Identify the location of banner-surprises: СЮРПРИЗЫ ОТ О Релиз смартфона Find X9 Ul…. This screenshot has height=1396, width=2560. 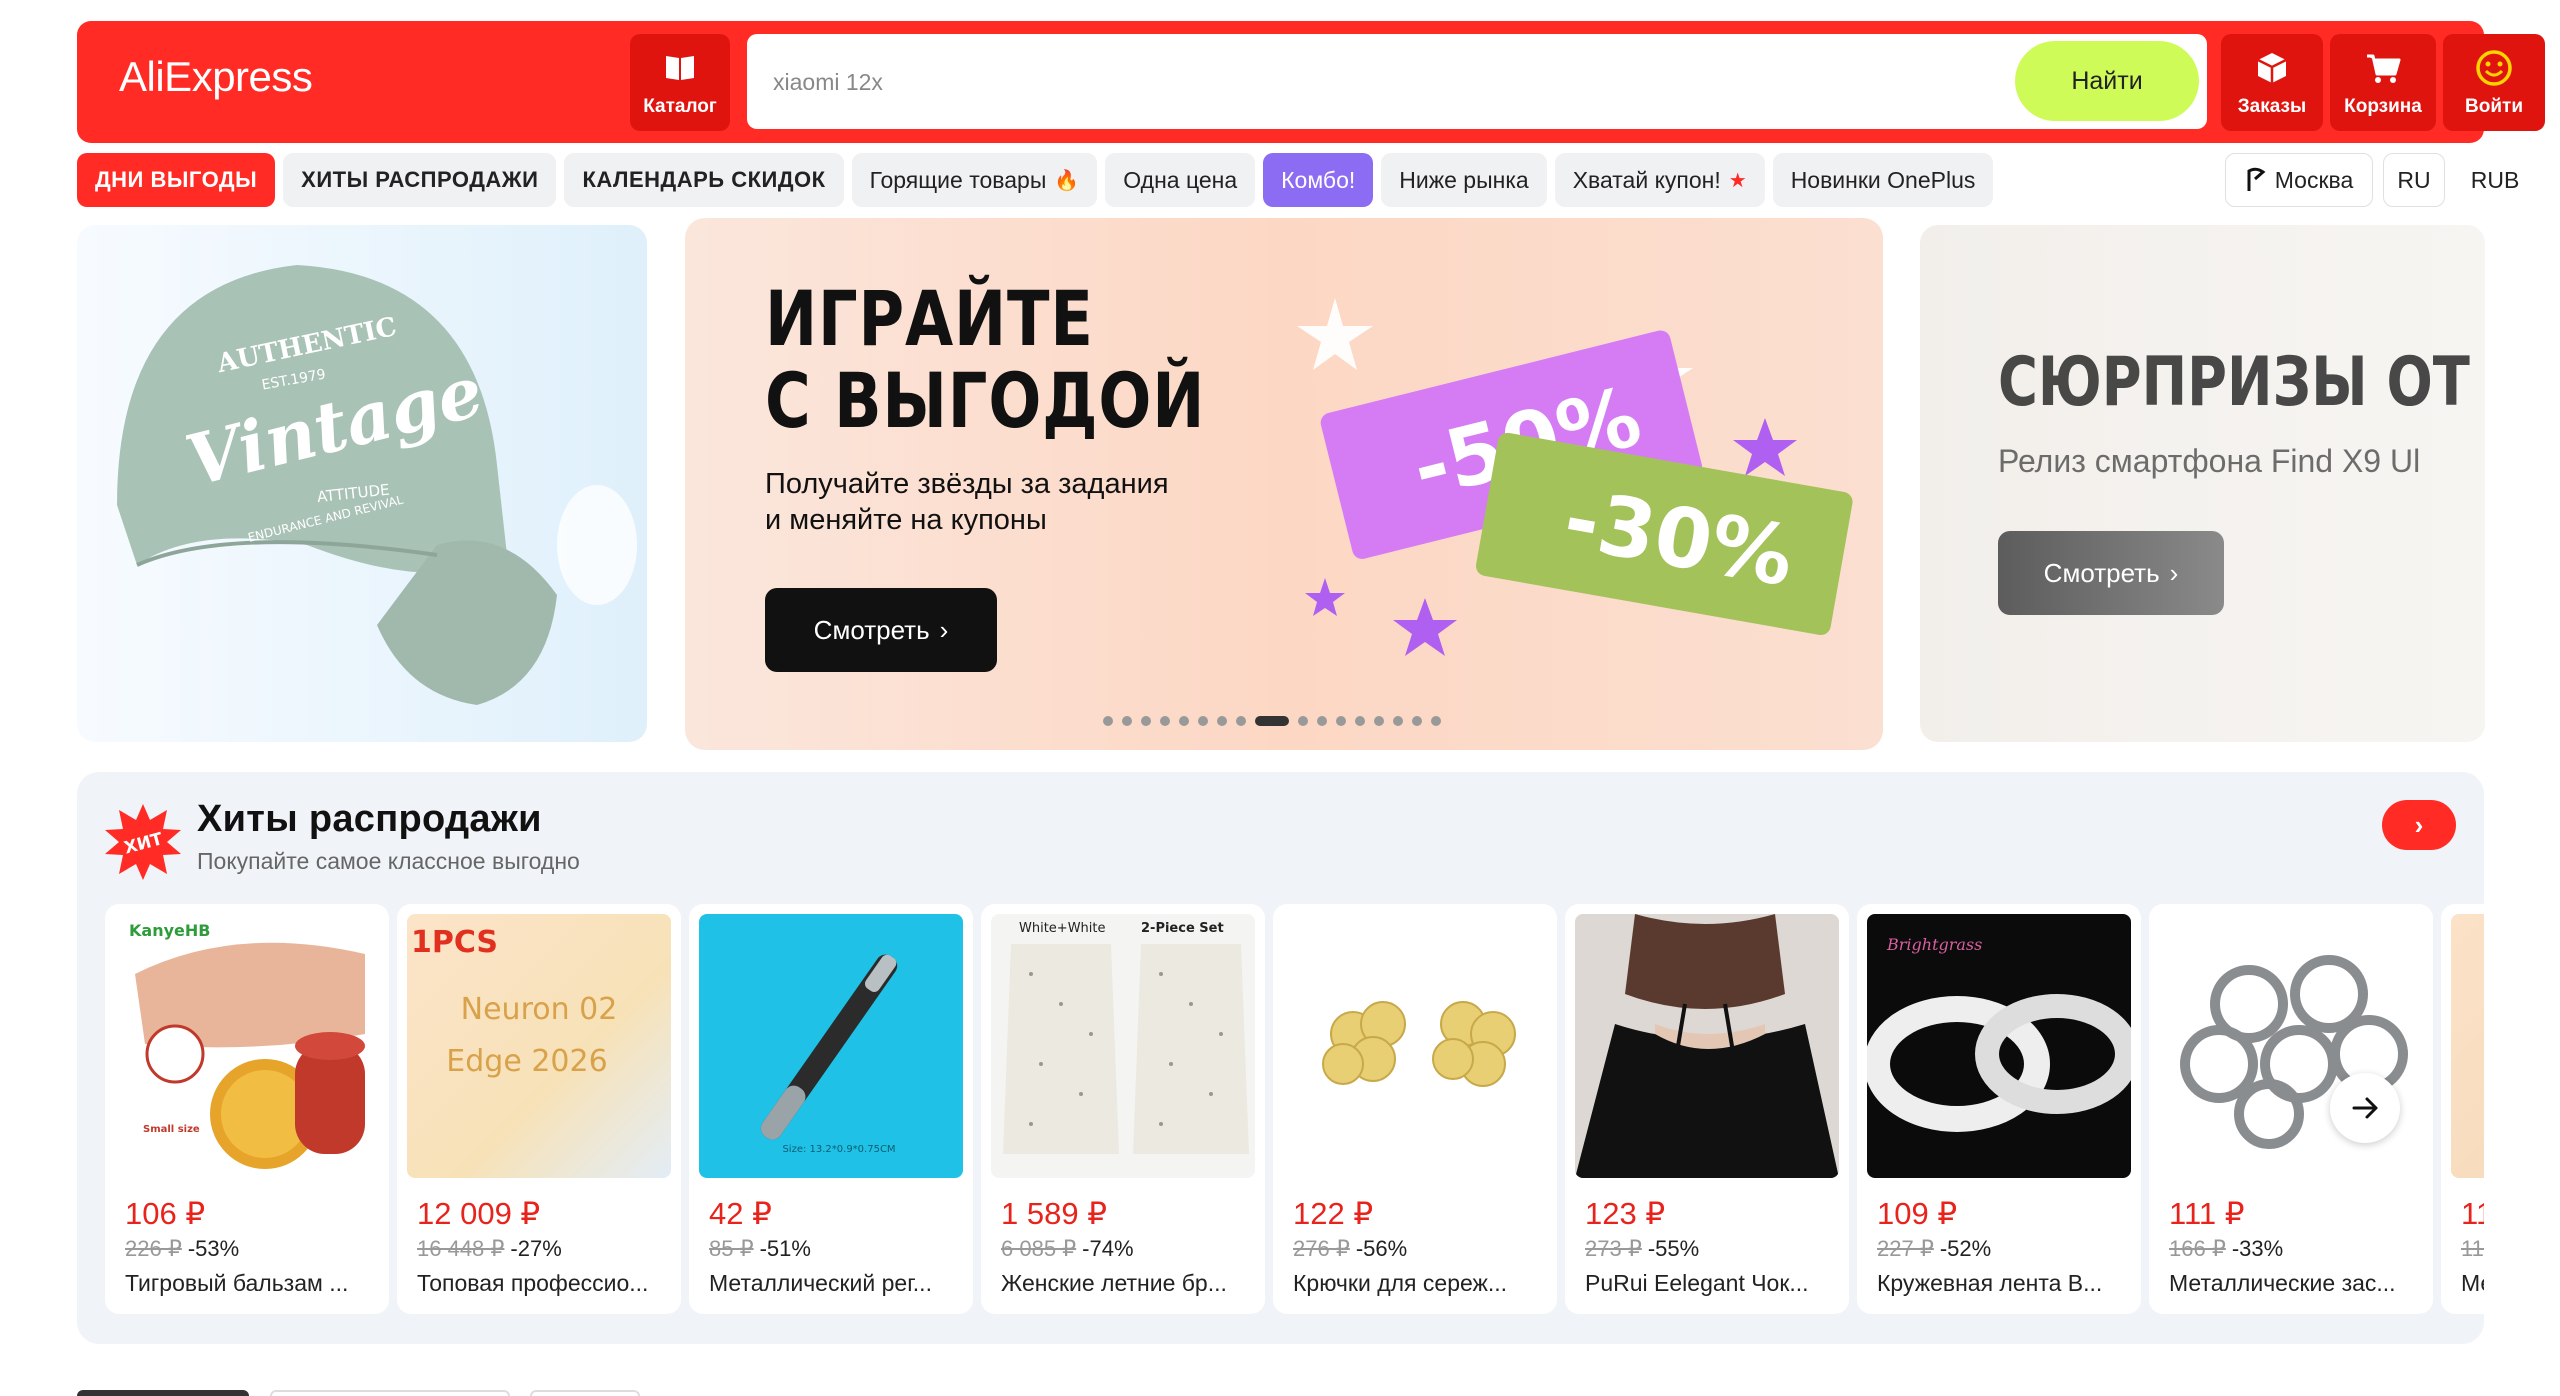
(2202, 483).